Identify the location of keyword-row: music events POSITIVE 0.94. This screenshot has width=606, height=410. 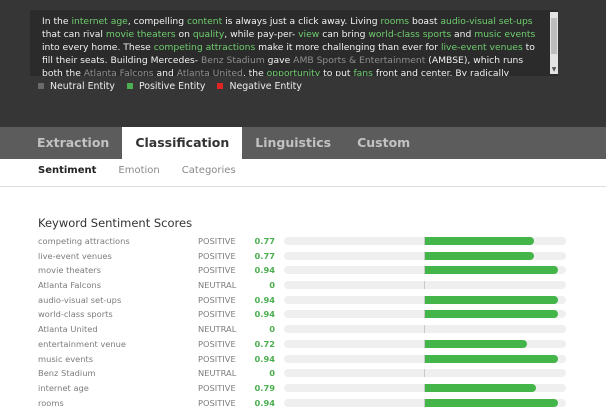
(308, 359).